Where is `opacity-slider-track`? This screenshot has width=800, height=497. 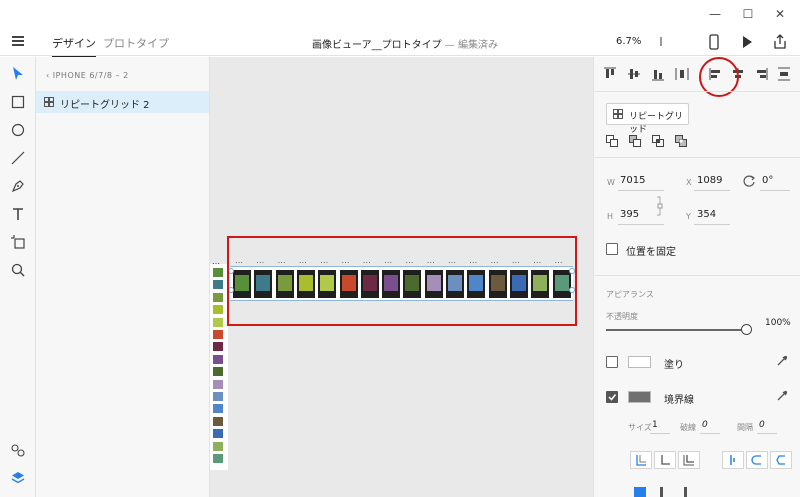
opacity-slider-track is located at coordinates (676, 330).